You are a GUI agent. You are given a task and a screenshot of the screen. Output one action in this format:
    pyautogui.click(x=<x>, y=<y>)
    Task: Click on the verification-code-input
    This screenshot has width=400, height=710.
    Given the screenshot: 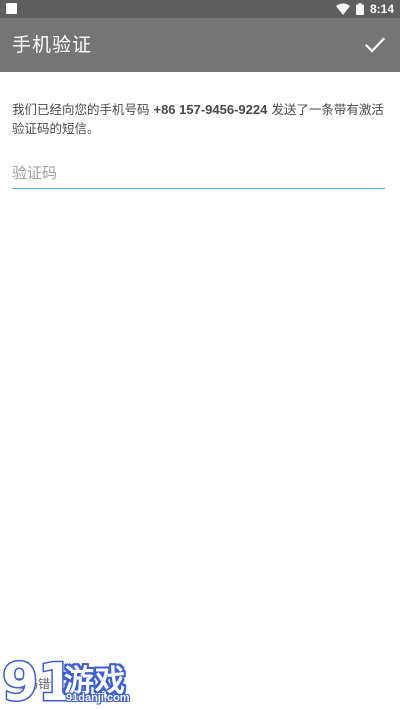 What is the action you would take?
    pyautogui.click(x=198, y=173)
    